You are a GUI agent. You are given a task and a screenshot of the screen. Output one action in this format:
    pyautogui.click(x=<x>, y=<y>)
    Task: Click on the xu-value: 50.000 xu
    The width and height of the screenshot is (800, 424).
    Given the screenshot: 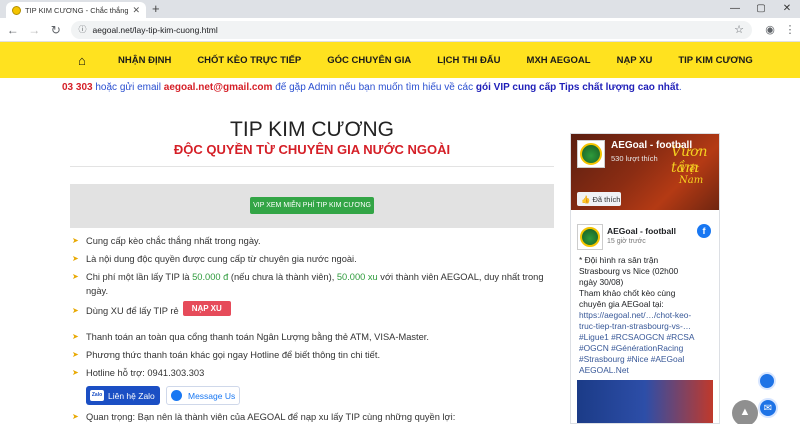 What is the action you would take?
    pyautogui.click(x=357, y=277)
    